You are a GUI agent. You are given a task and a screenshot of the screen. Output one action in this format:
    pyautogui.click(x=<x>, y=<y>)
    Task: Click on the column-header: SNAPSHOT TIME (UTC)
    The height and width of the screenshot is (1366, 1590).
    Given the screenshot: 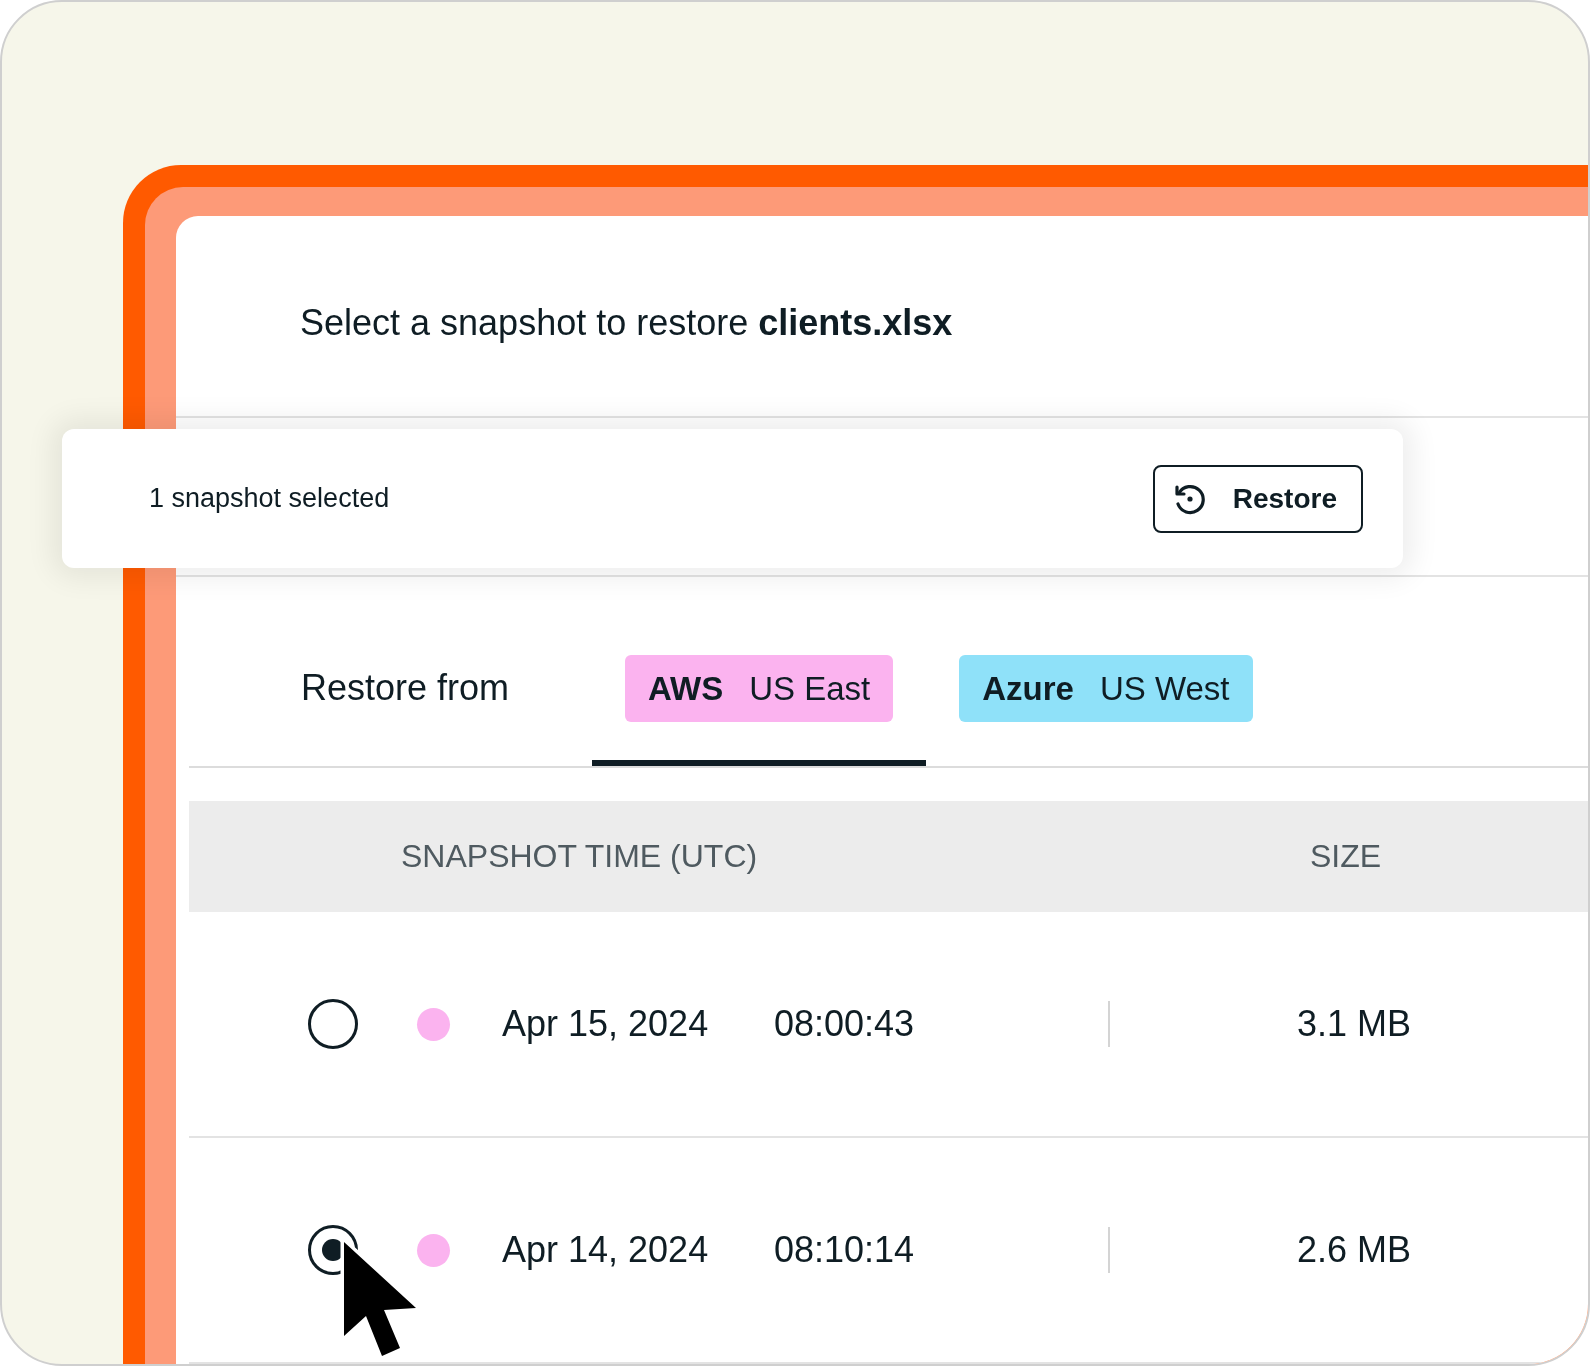 What is the action you would take?
    pyautogui.click(x=580, y=856)
    